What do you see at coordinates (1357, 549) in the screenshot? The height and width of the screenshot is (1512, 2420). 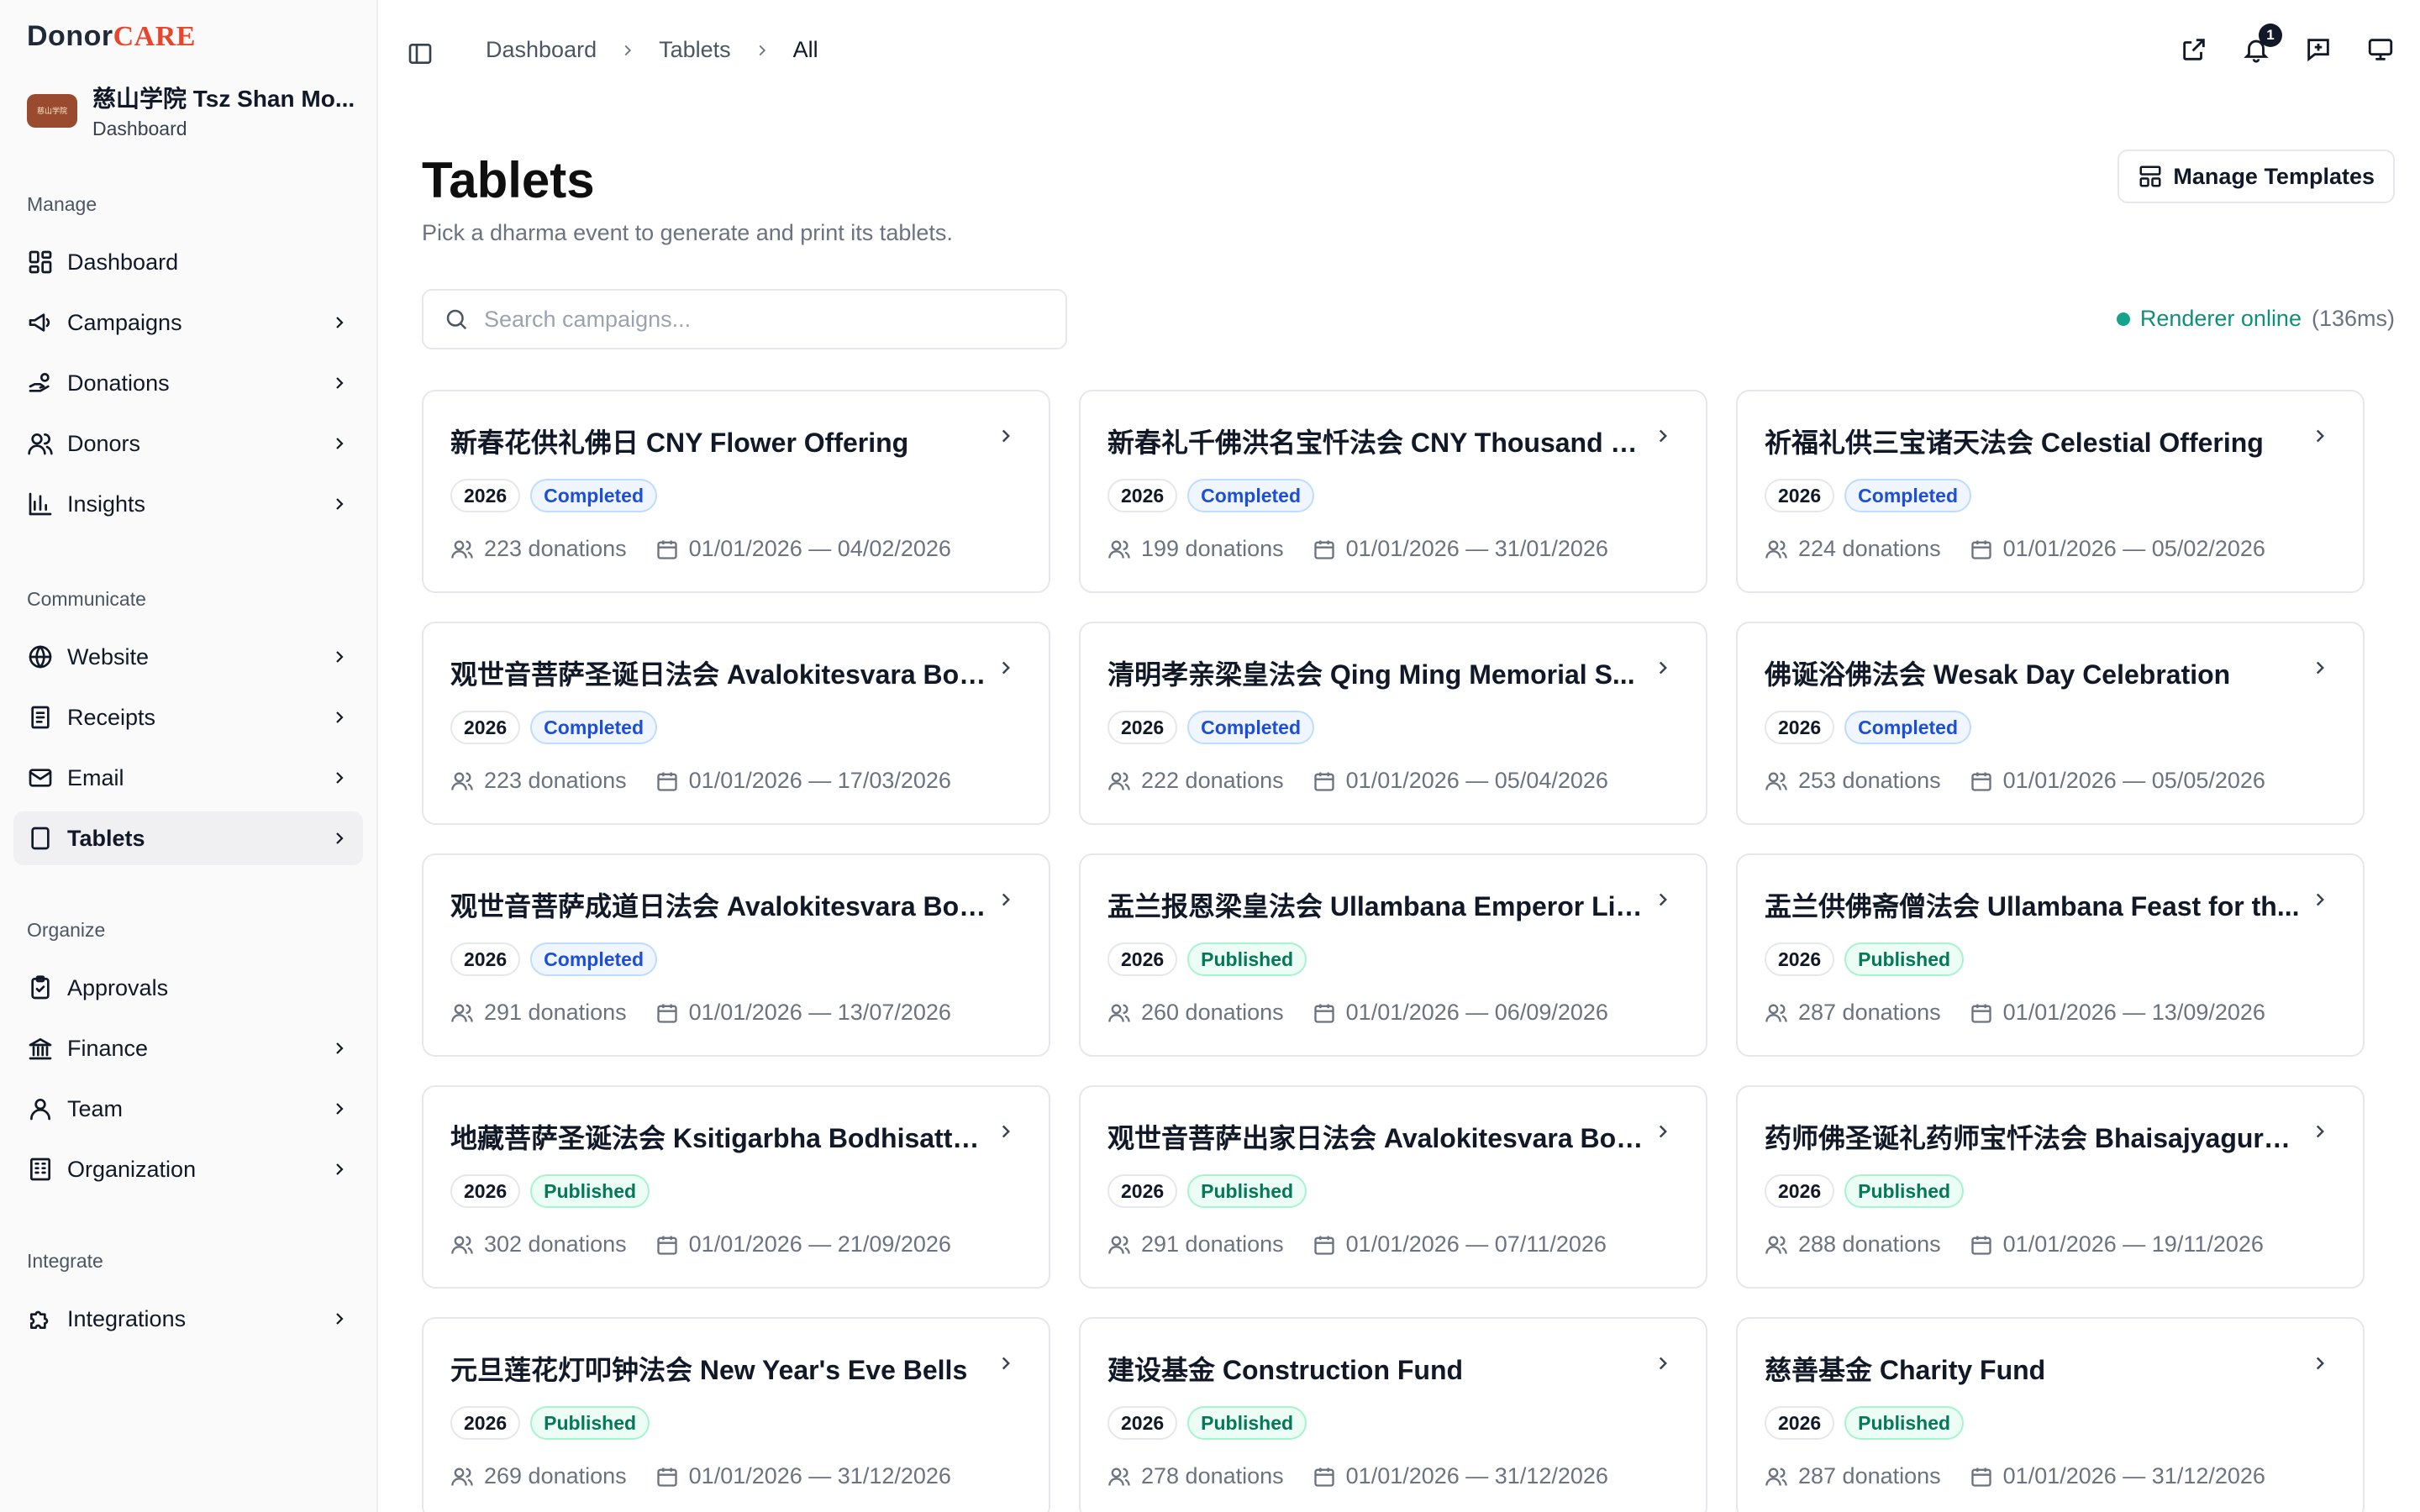 I see `campaign-meta: 199 donations 01/01/2026 — 31/01/2026` at bounding box center [1357, 549].